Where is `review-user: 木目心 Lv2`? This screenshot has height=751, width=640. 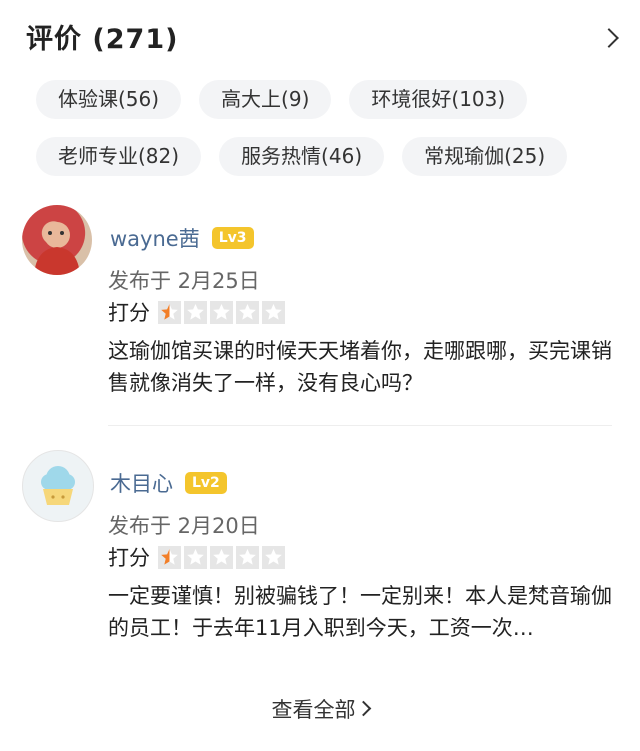 review-user: 木目心 Lv2 is located at coordinates (168, 483).